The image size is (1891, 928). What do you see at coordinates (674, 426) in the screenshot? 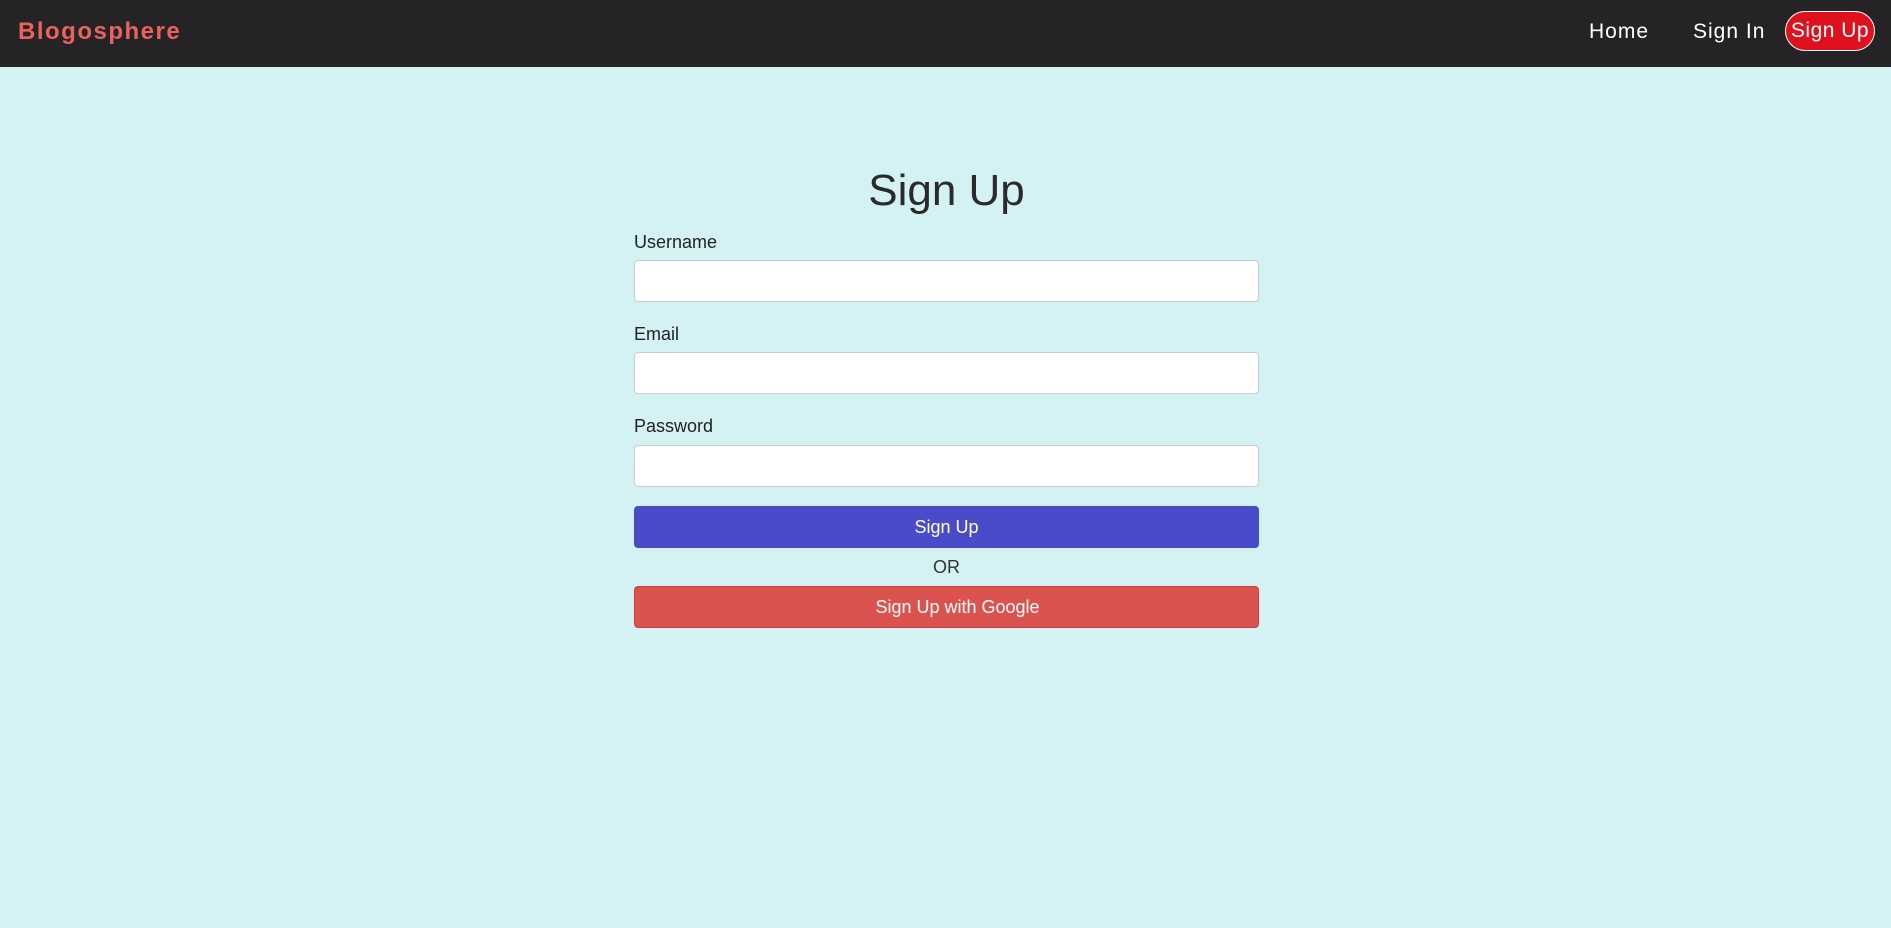
I see `password-label: Password` at bounding box center [674, 426].